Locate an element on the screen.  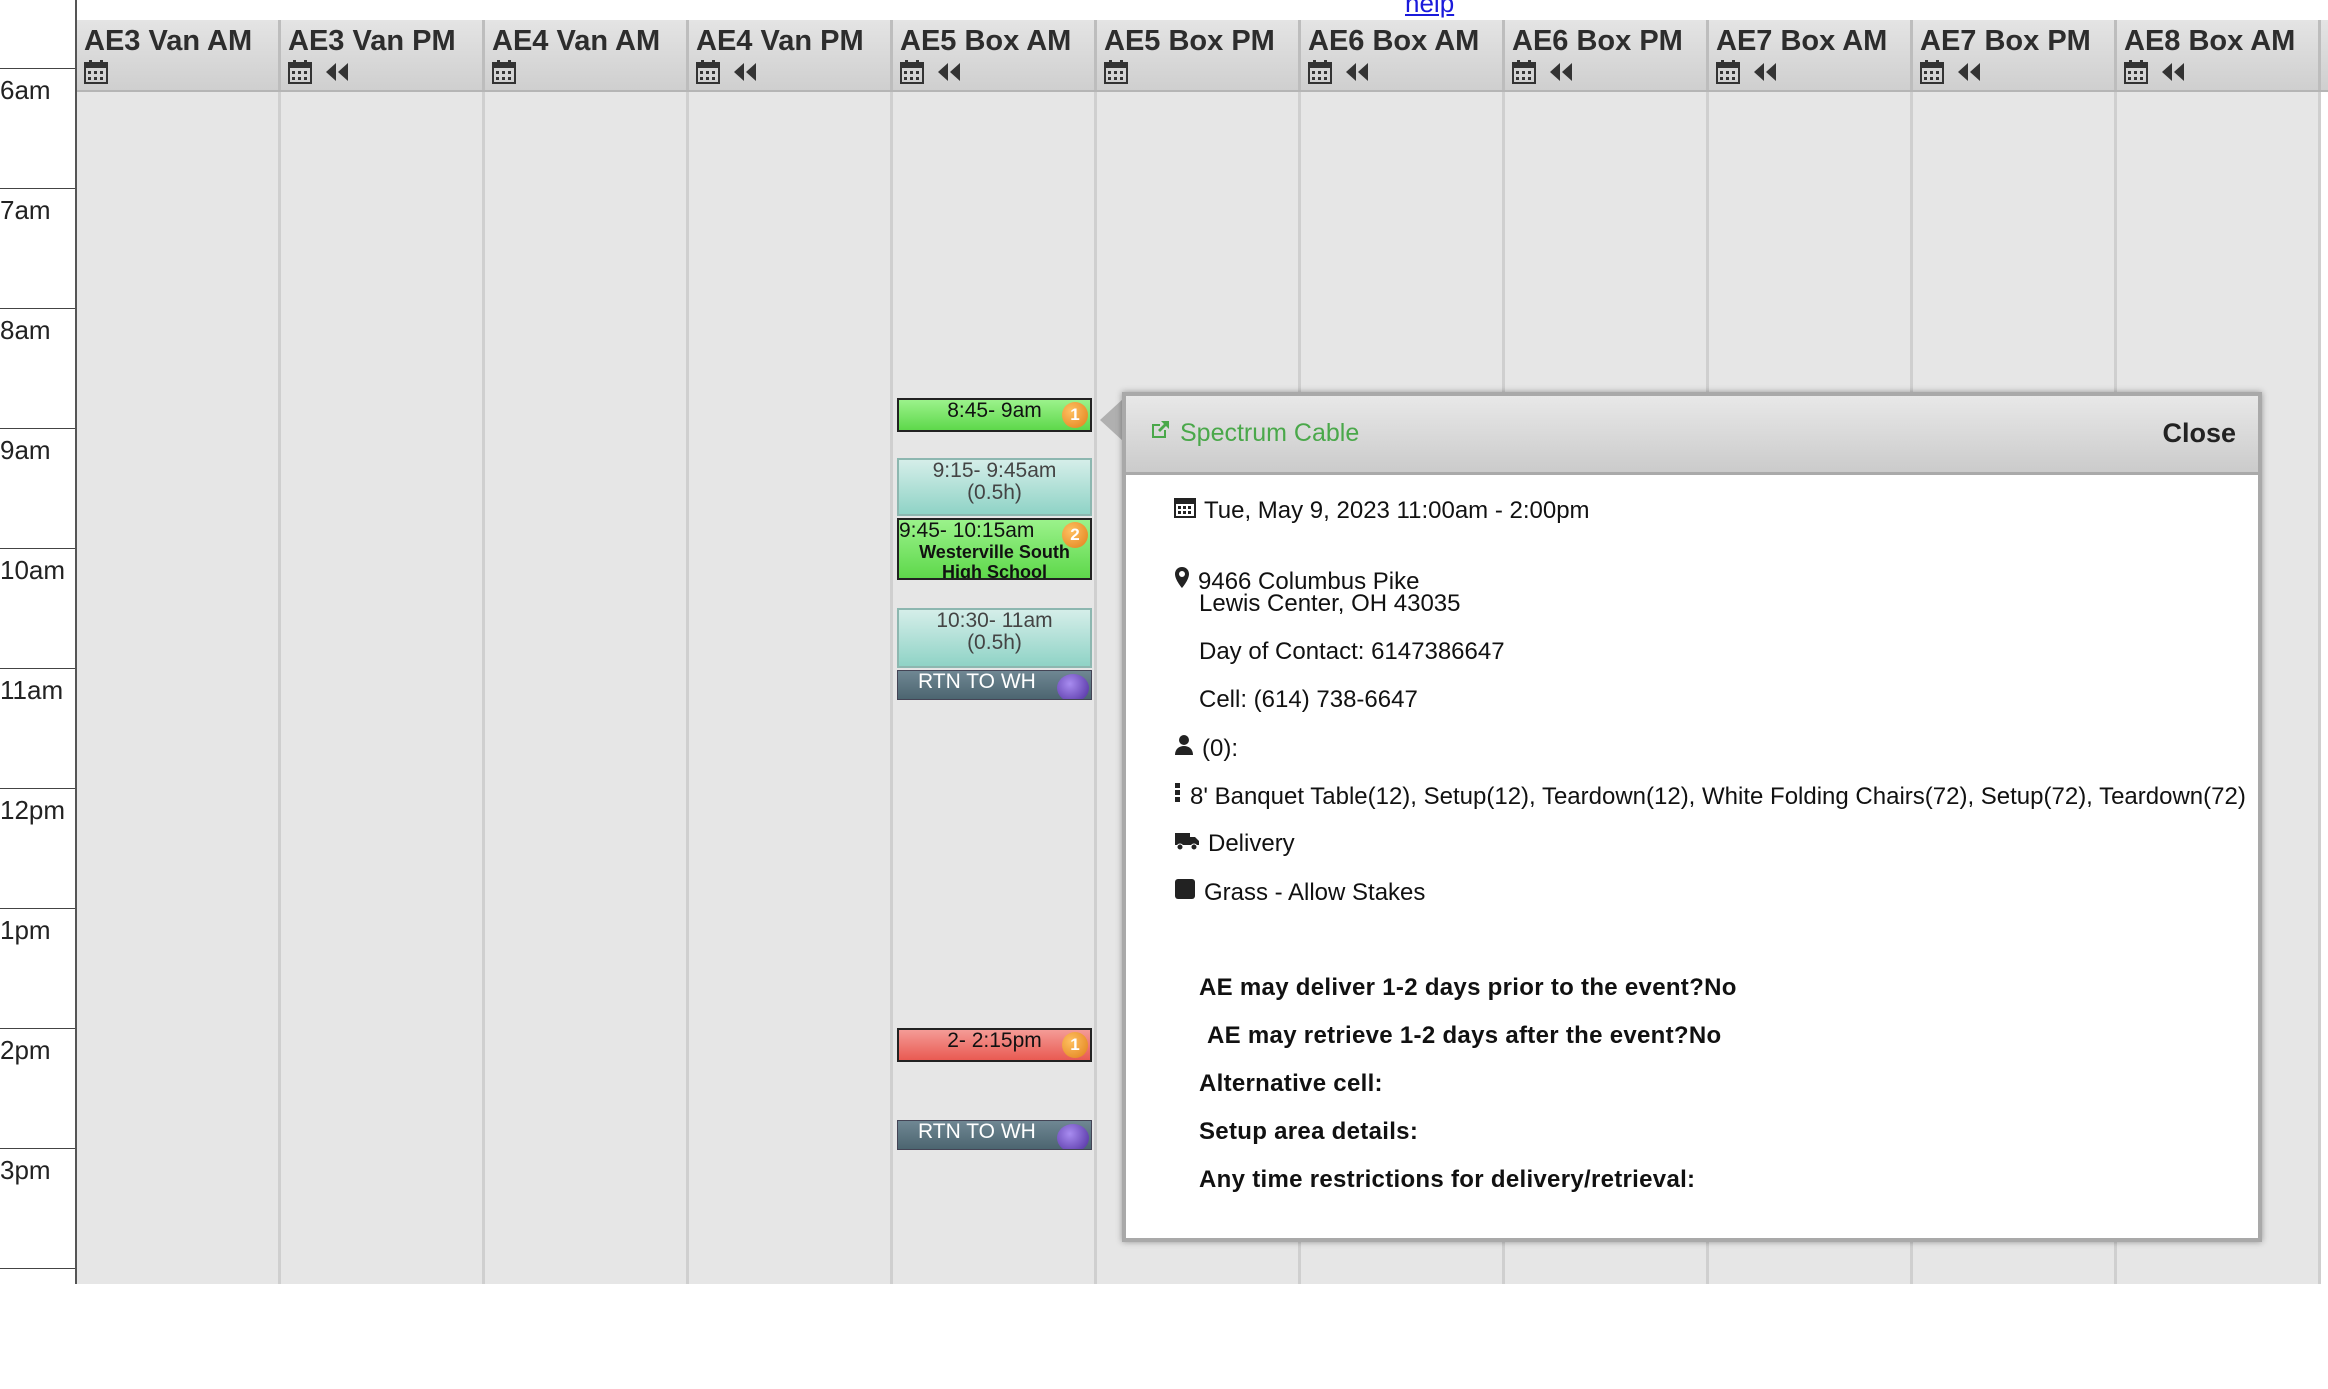
column-title: AE5 Box AM is located at coordinates (997, 41).